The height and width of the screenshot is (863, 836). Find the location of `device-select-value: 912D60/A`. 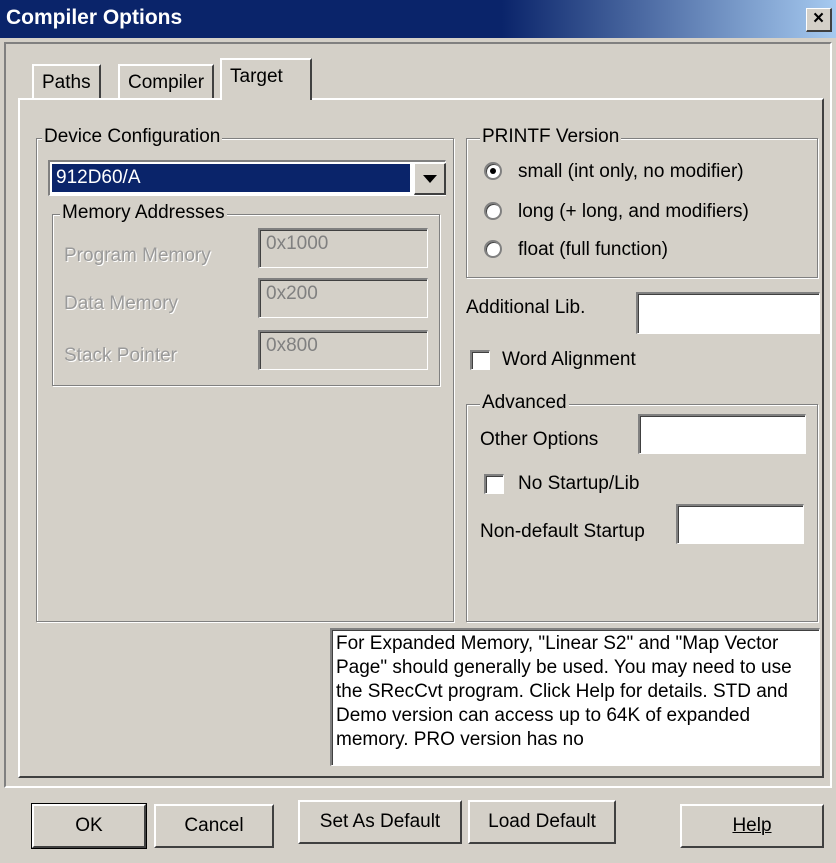

device-select-value: 912D60/A is located at coordinates (231, 178).